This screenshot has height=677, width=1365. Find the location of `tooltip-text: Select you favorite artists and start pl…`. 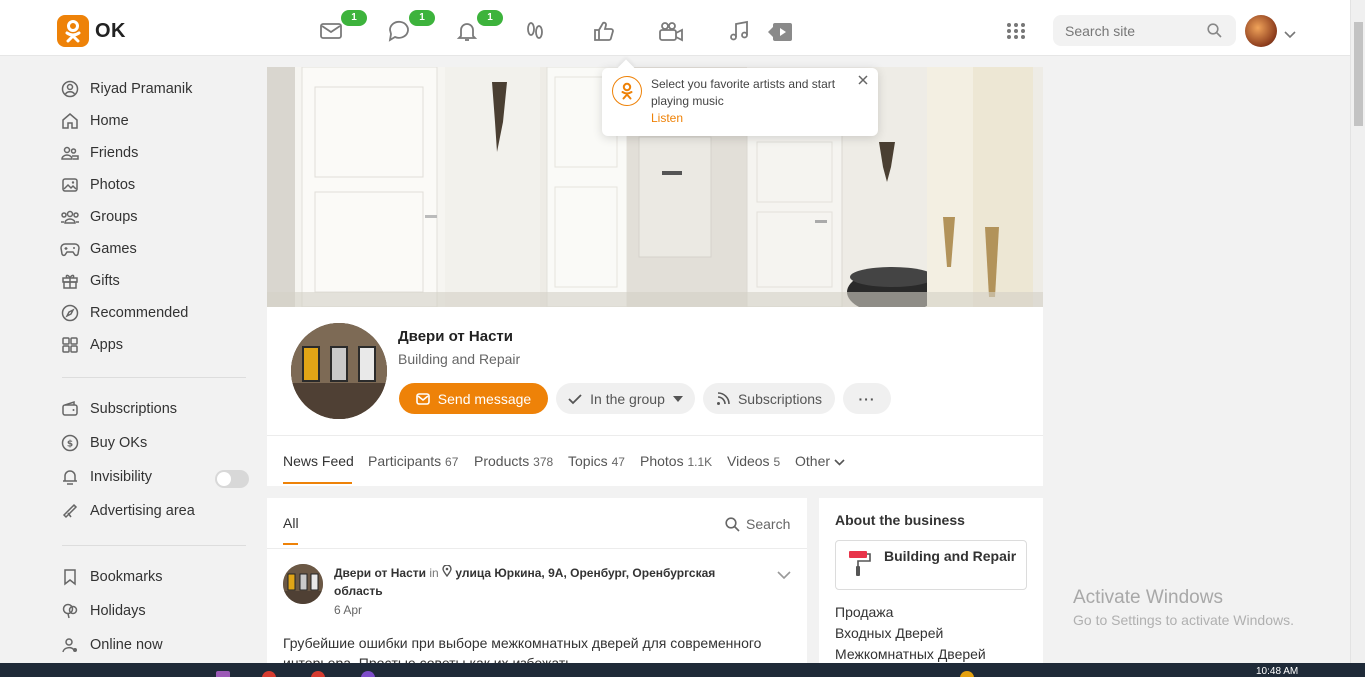

tooltip-text: Select you favorite artists and start pl… is located at coordinates (743, 92).